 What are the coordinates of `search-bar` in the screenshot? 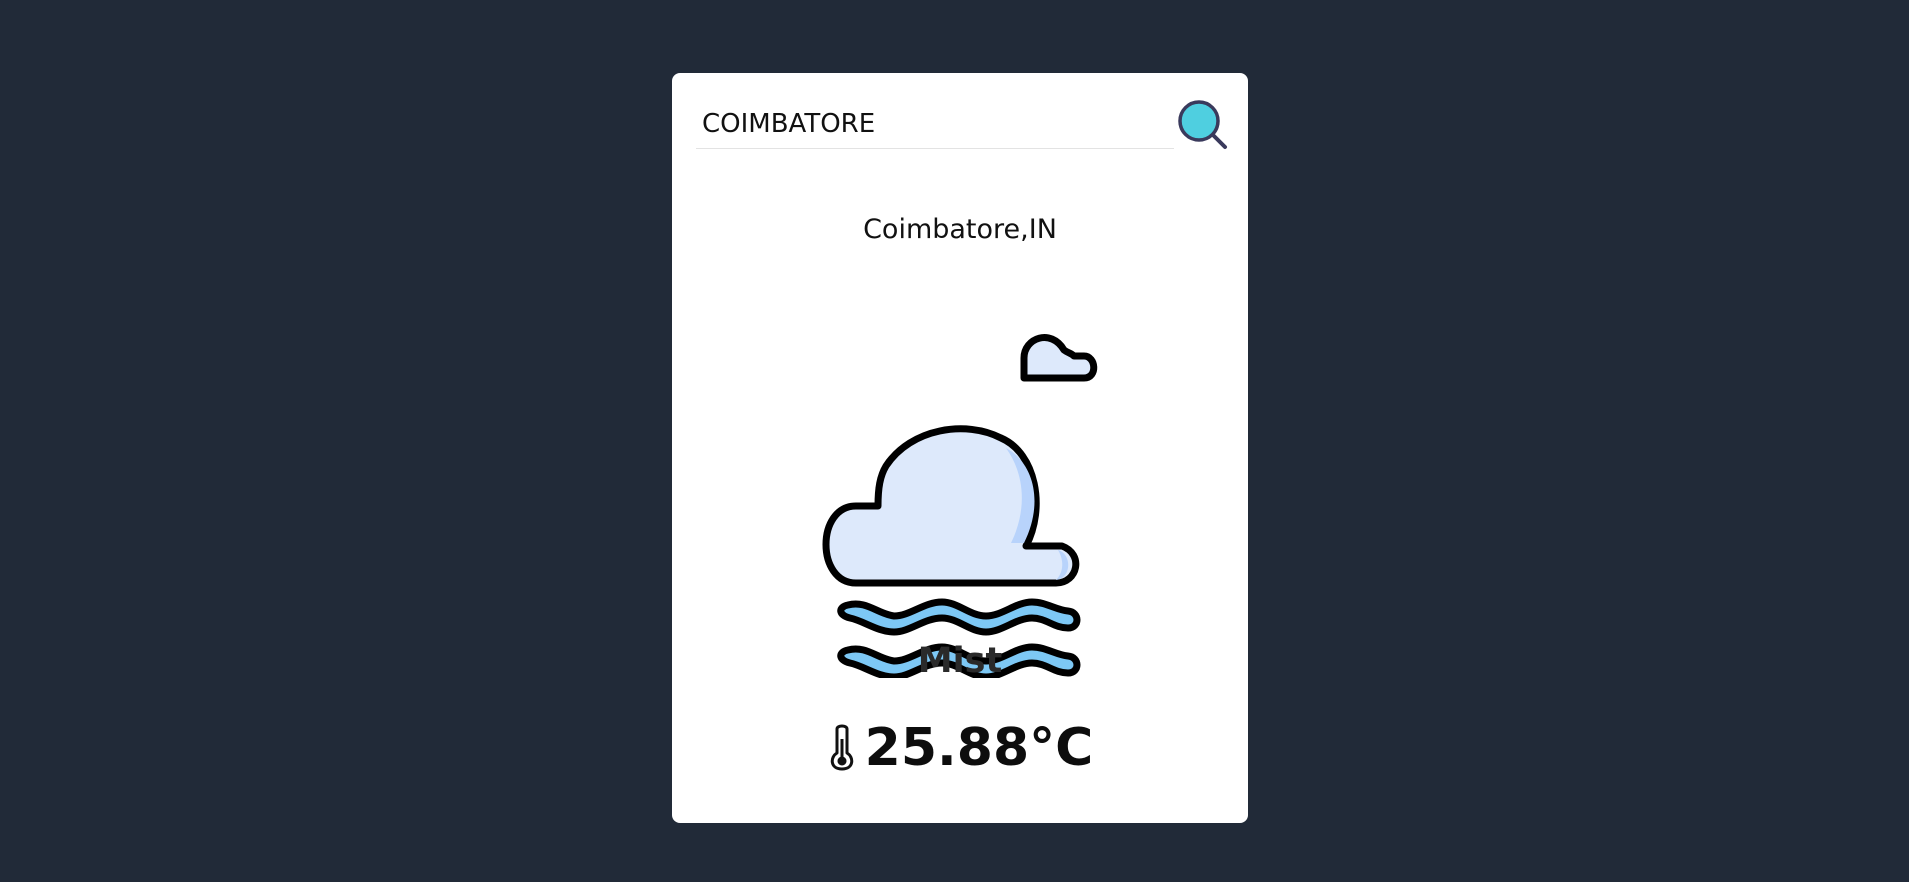 It's located at (961, 125).